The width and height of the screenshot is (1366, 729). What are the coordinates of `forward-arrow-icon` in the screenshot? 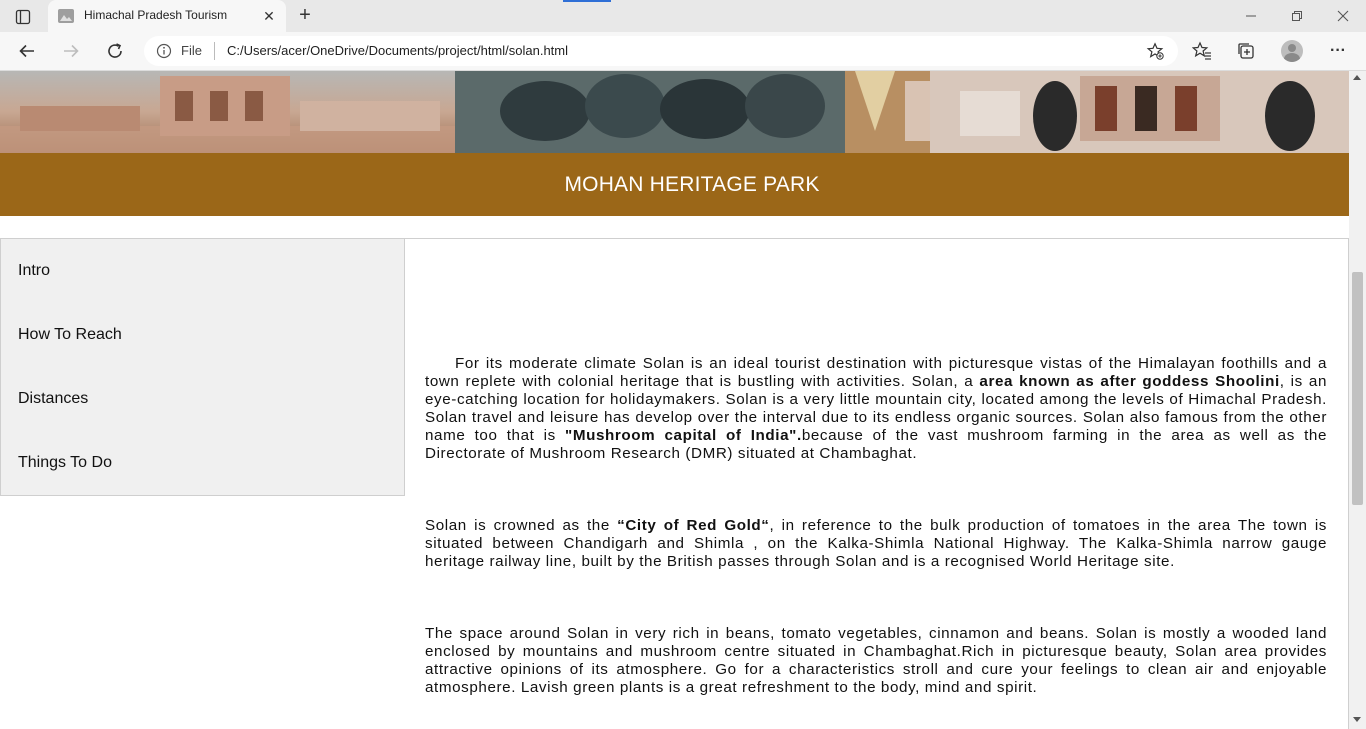 It's located at (71, 51).